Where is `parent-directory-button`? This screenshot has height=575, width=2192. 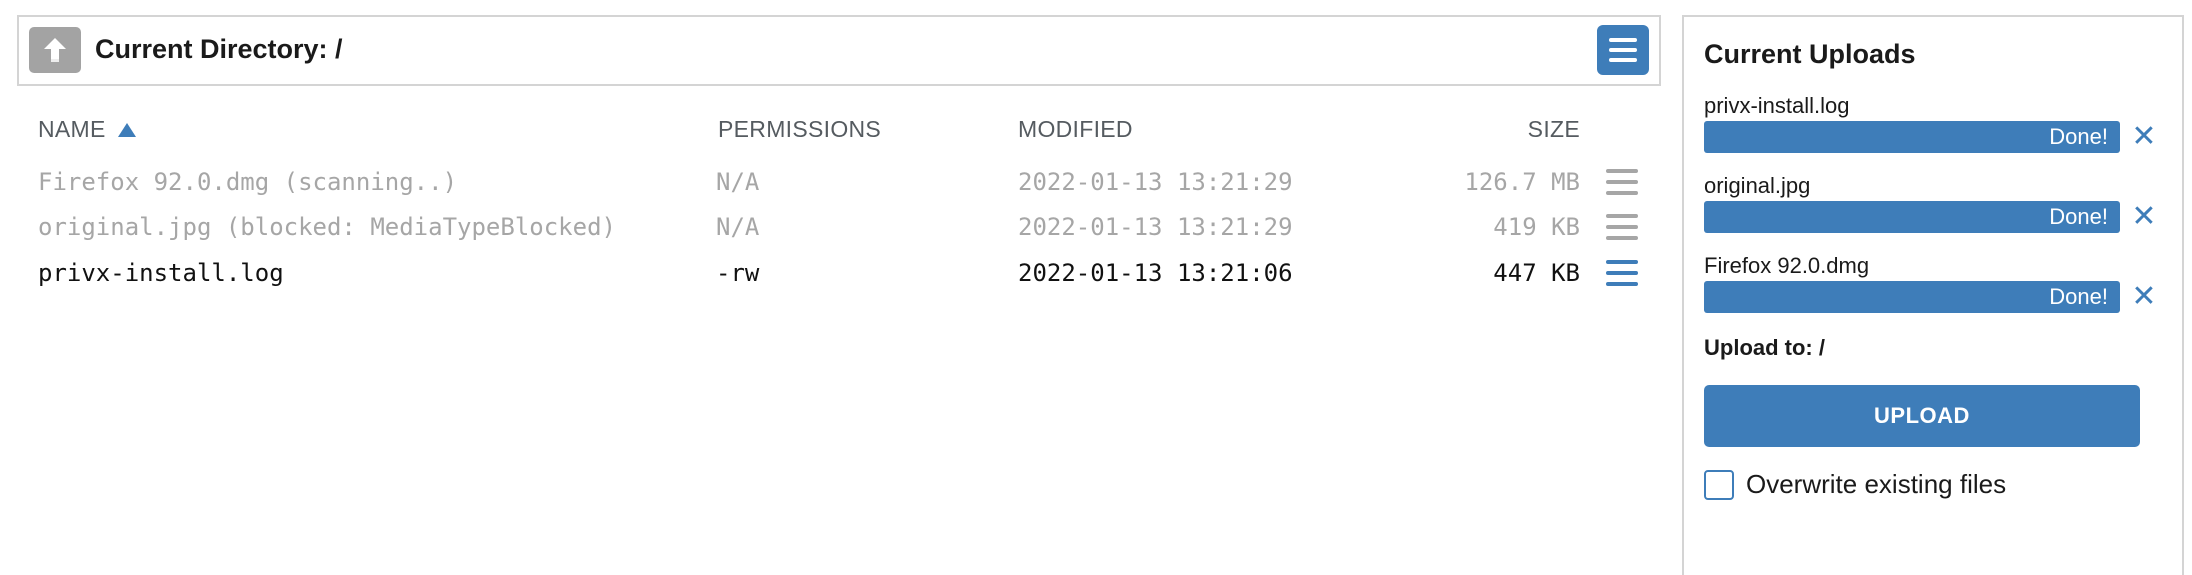 parent-directory-button is located at coordinates (55, 50).